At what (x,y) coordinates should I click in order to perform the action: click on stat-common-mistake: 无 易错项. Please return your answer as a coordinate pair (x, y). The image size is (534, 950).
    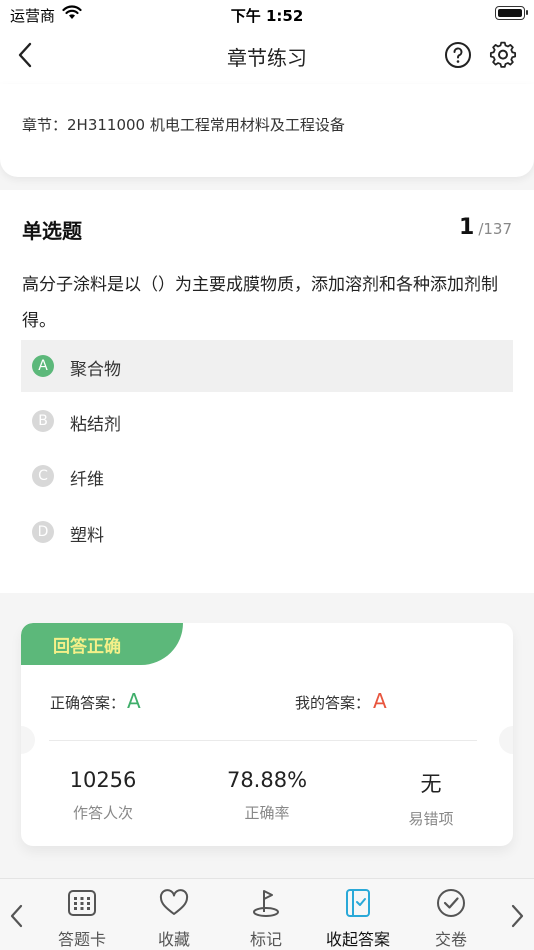
    Looking at the image, I should click on (431, 798).